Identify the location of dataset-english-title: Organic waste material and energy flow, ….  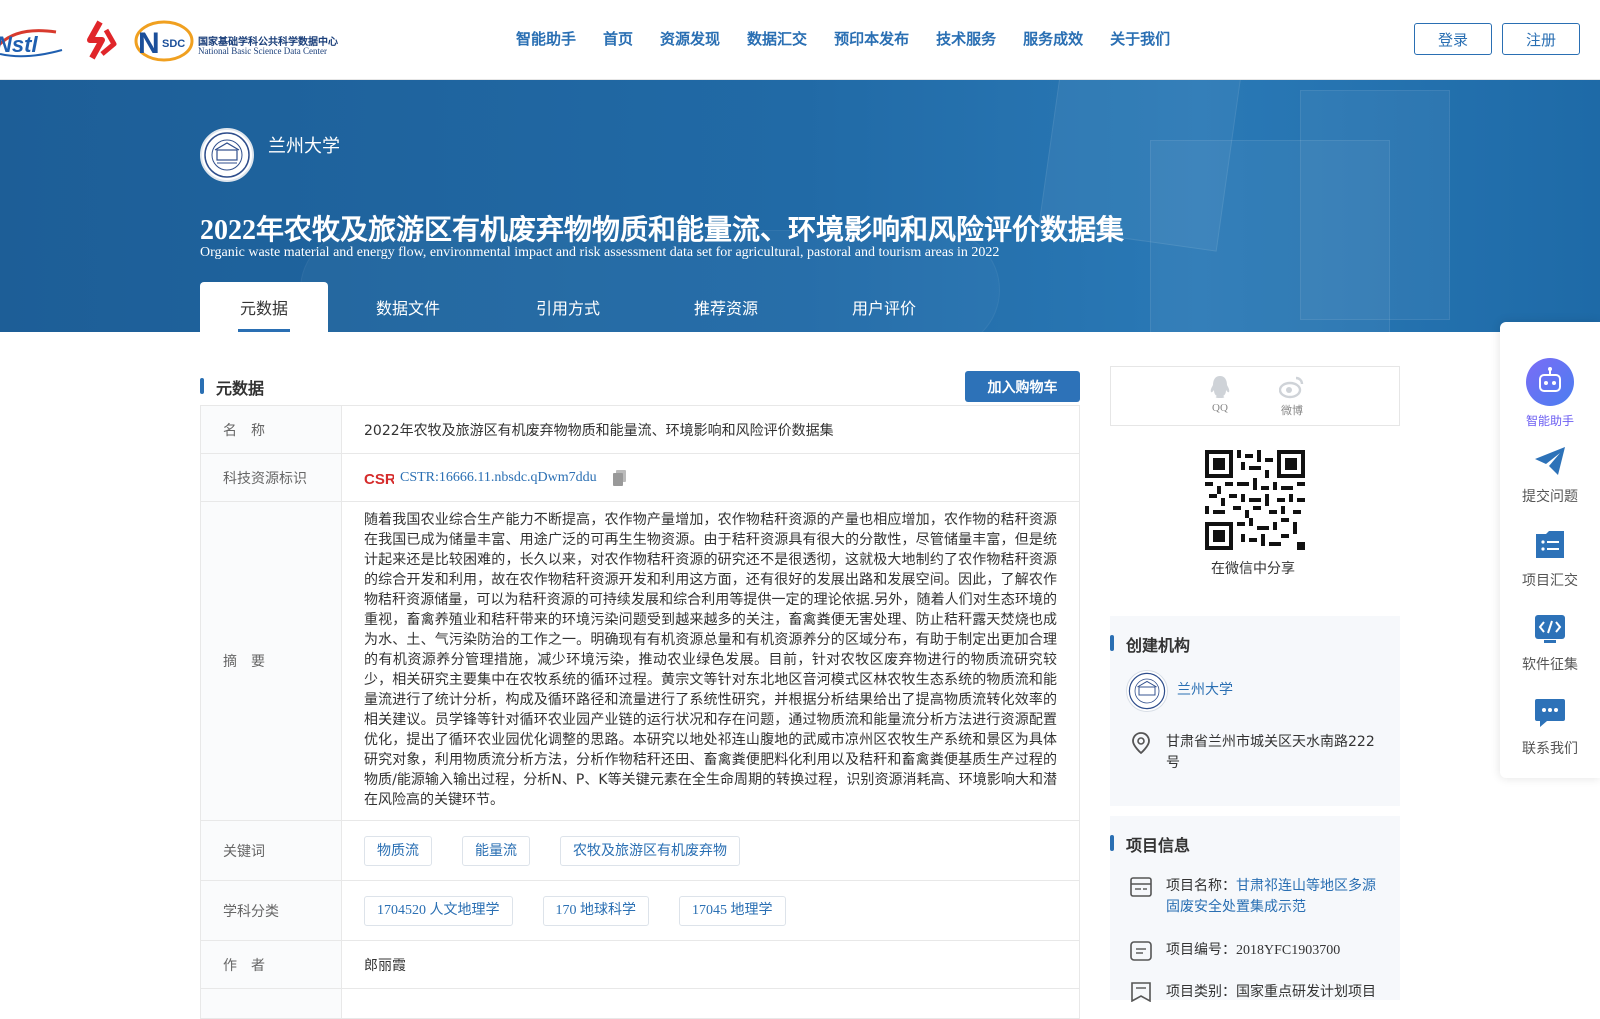
(600, 252).